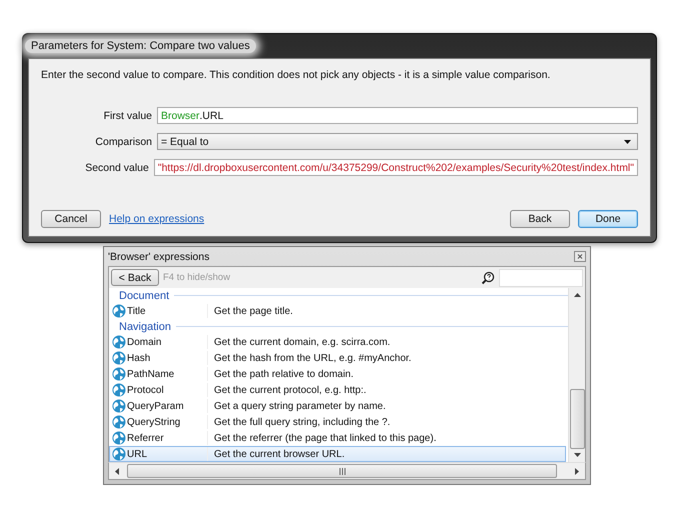  I want to click on panel-title: 'Browser' expressions, so click(159, 256).